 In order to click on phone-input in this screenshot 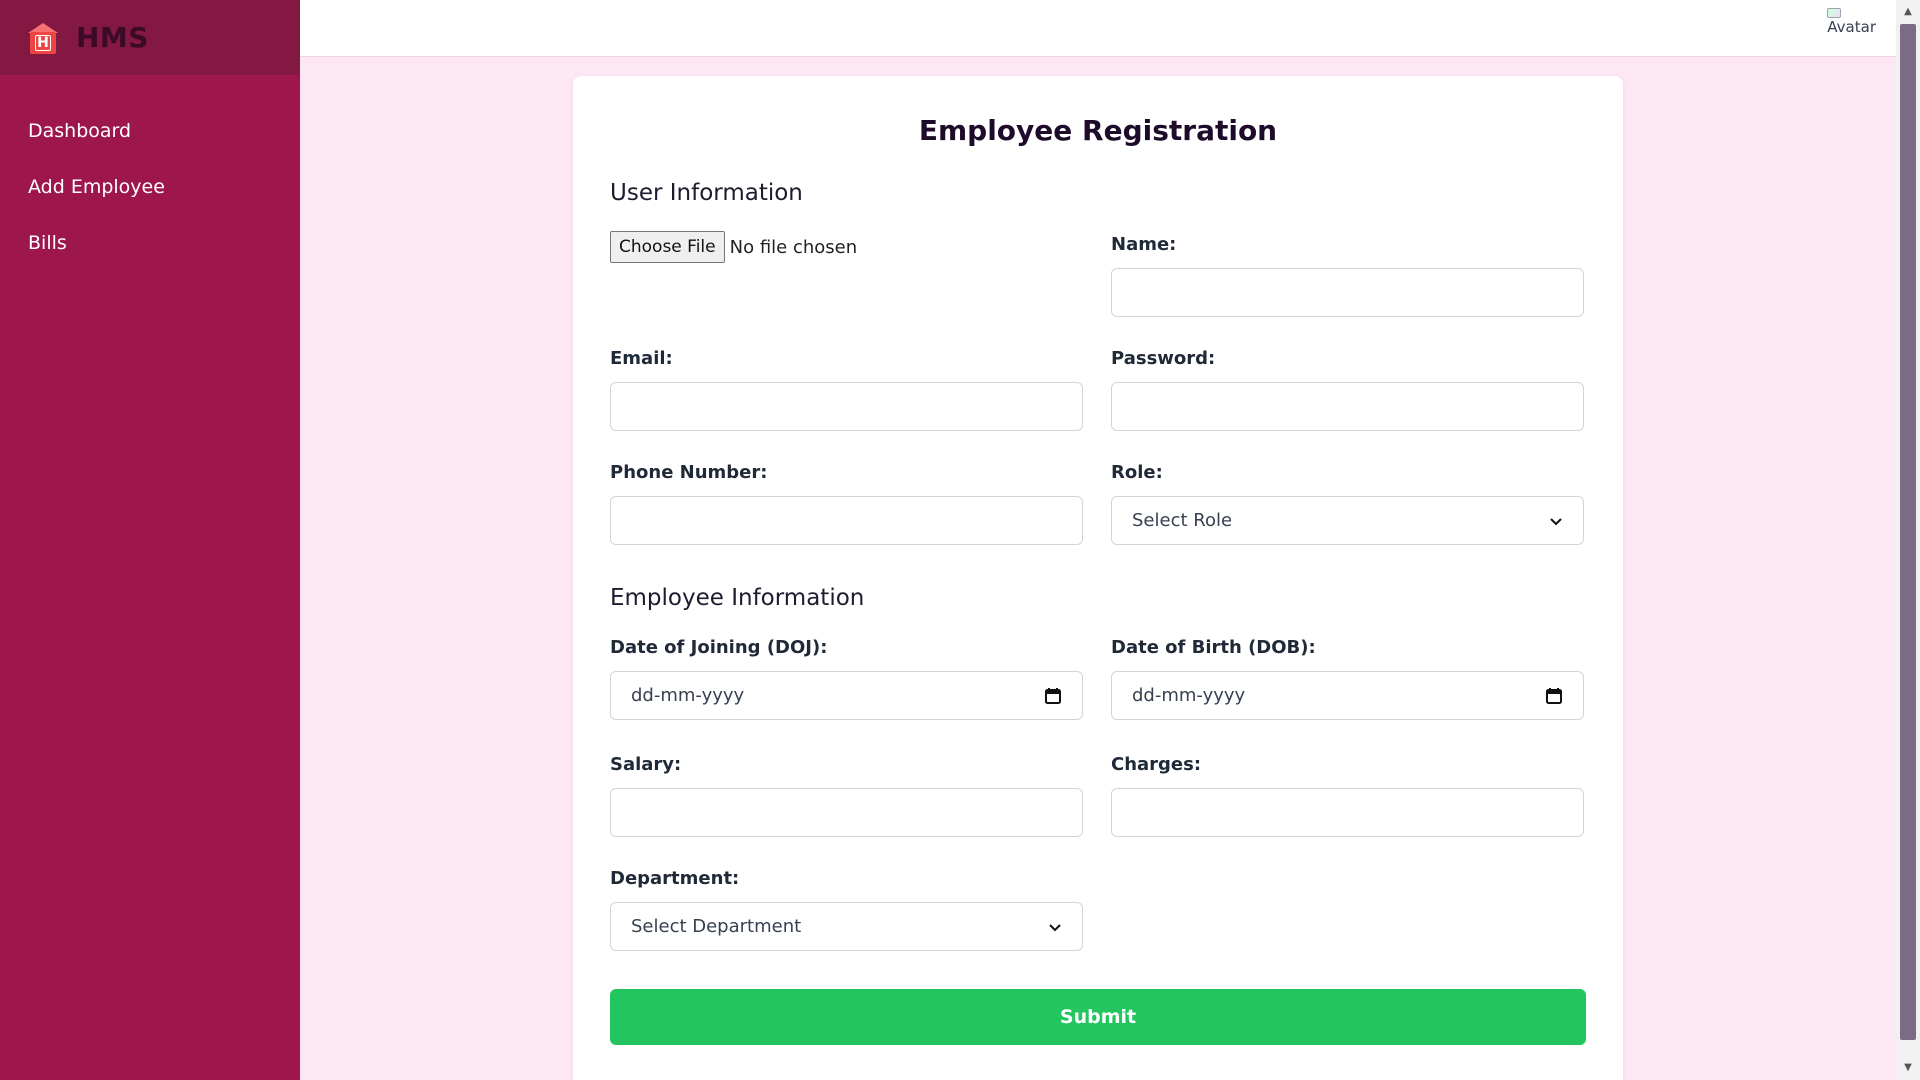, I will do `click(846, 520)`.